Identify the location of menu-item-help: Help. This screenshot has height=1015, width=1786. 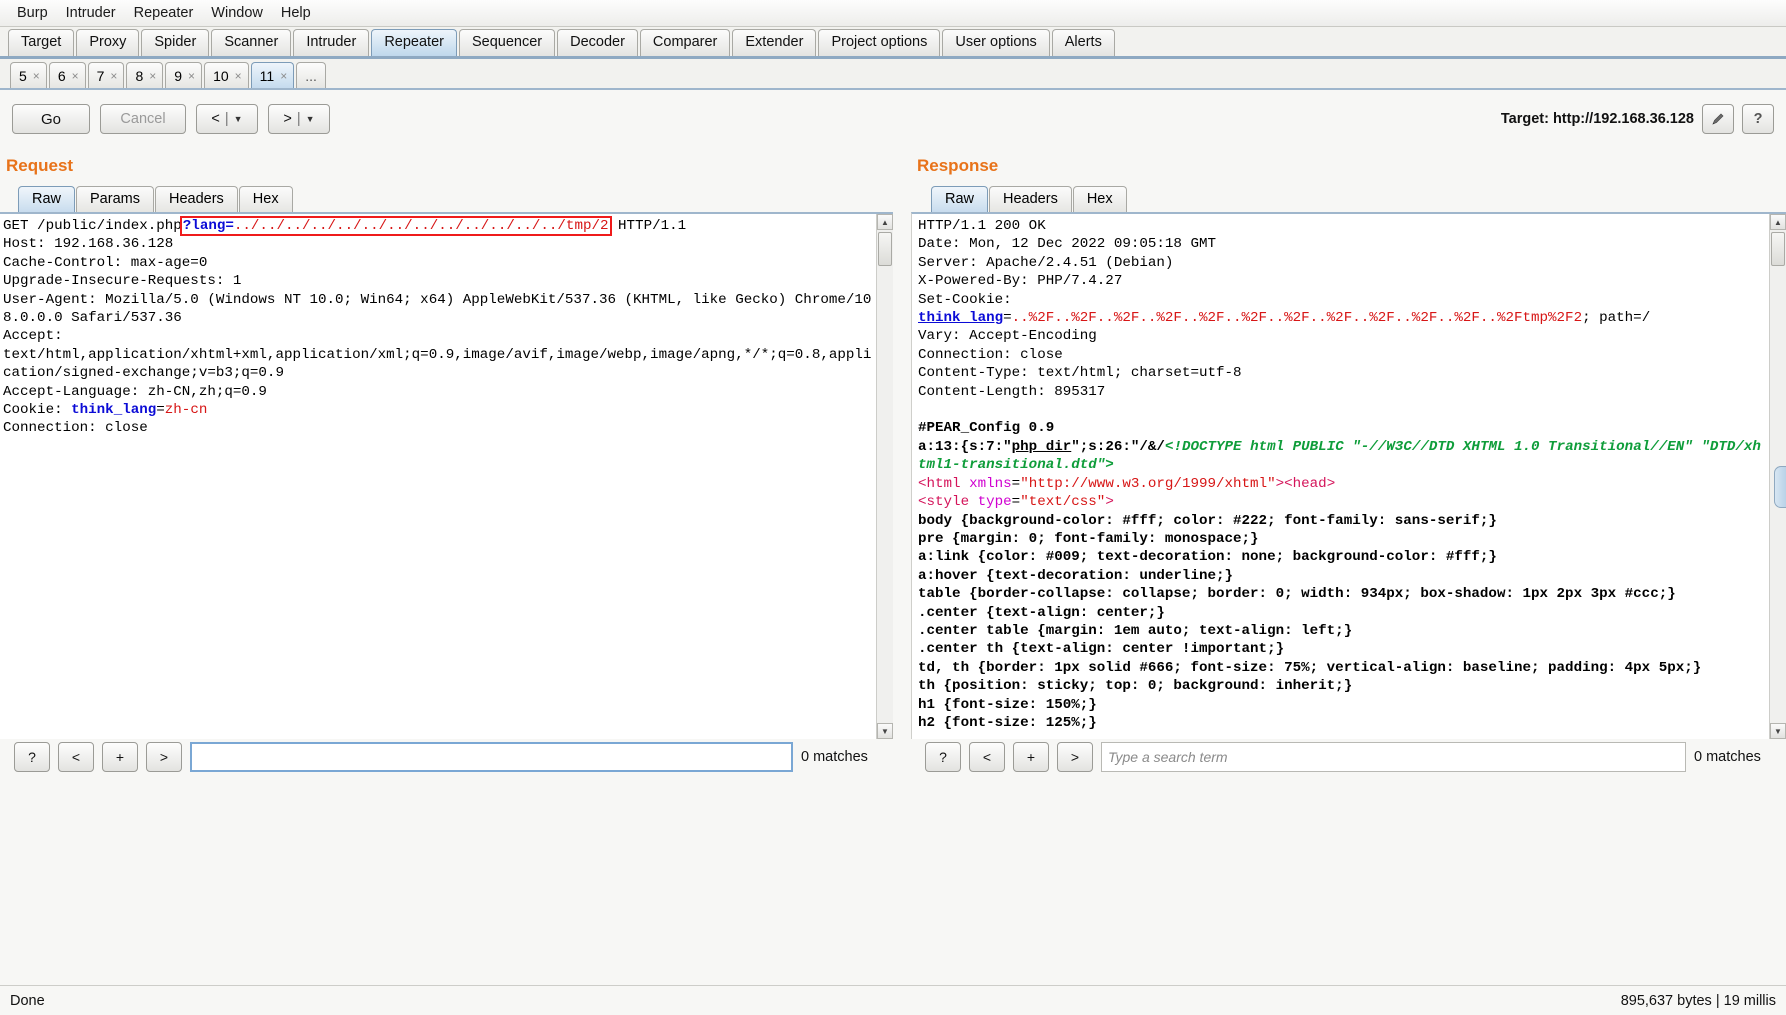
(296, 13).